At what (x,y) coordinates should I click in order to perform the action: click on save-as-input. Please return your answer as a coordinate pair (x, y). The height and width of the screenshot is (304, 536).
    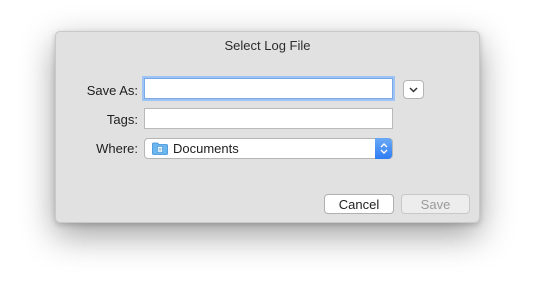
    Looking at the image, I should click on (268, 88).